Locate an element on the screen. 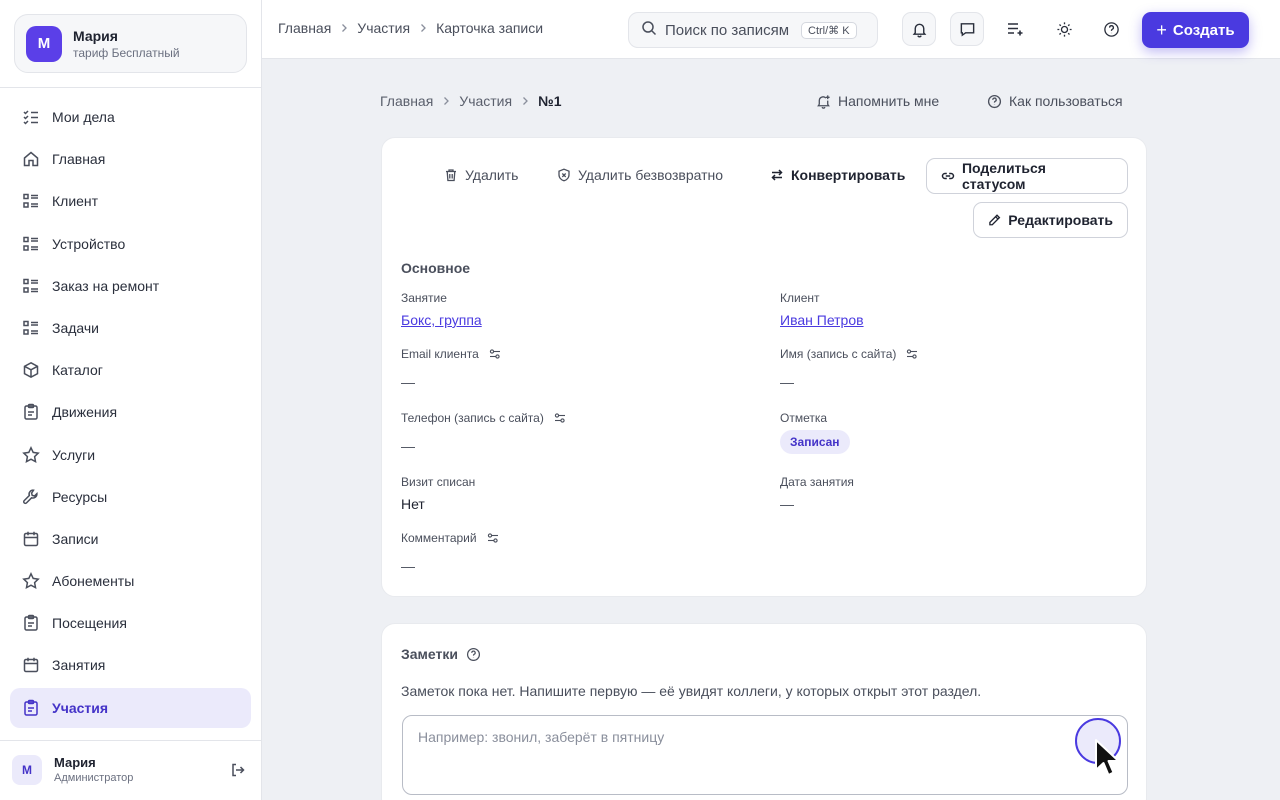 This screenshot has width=1280, height=800. create-button: + Создать is located at coordinates (1195, 30).